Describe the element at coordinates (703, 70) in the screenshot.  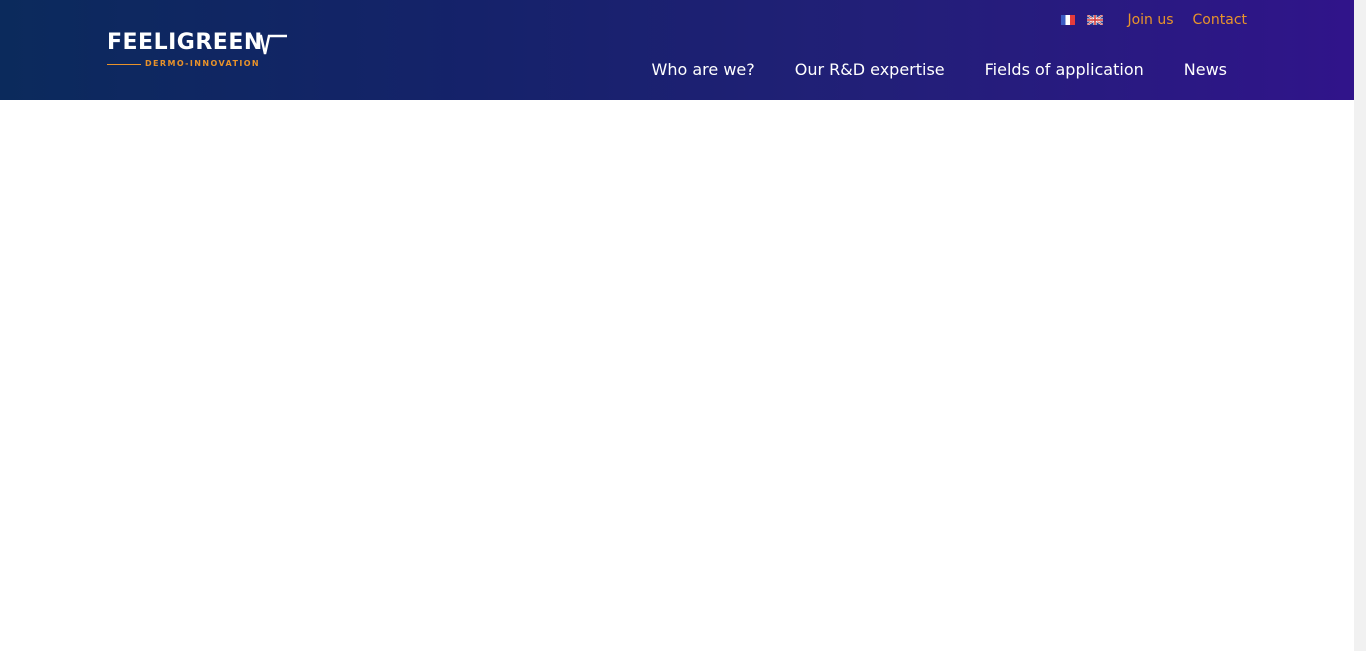
I see `nav-item-who-are-we: Who are we?` at that location.